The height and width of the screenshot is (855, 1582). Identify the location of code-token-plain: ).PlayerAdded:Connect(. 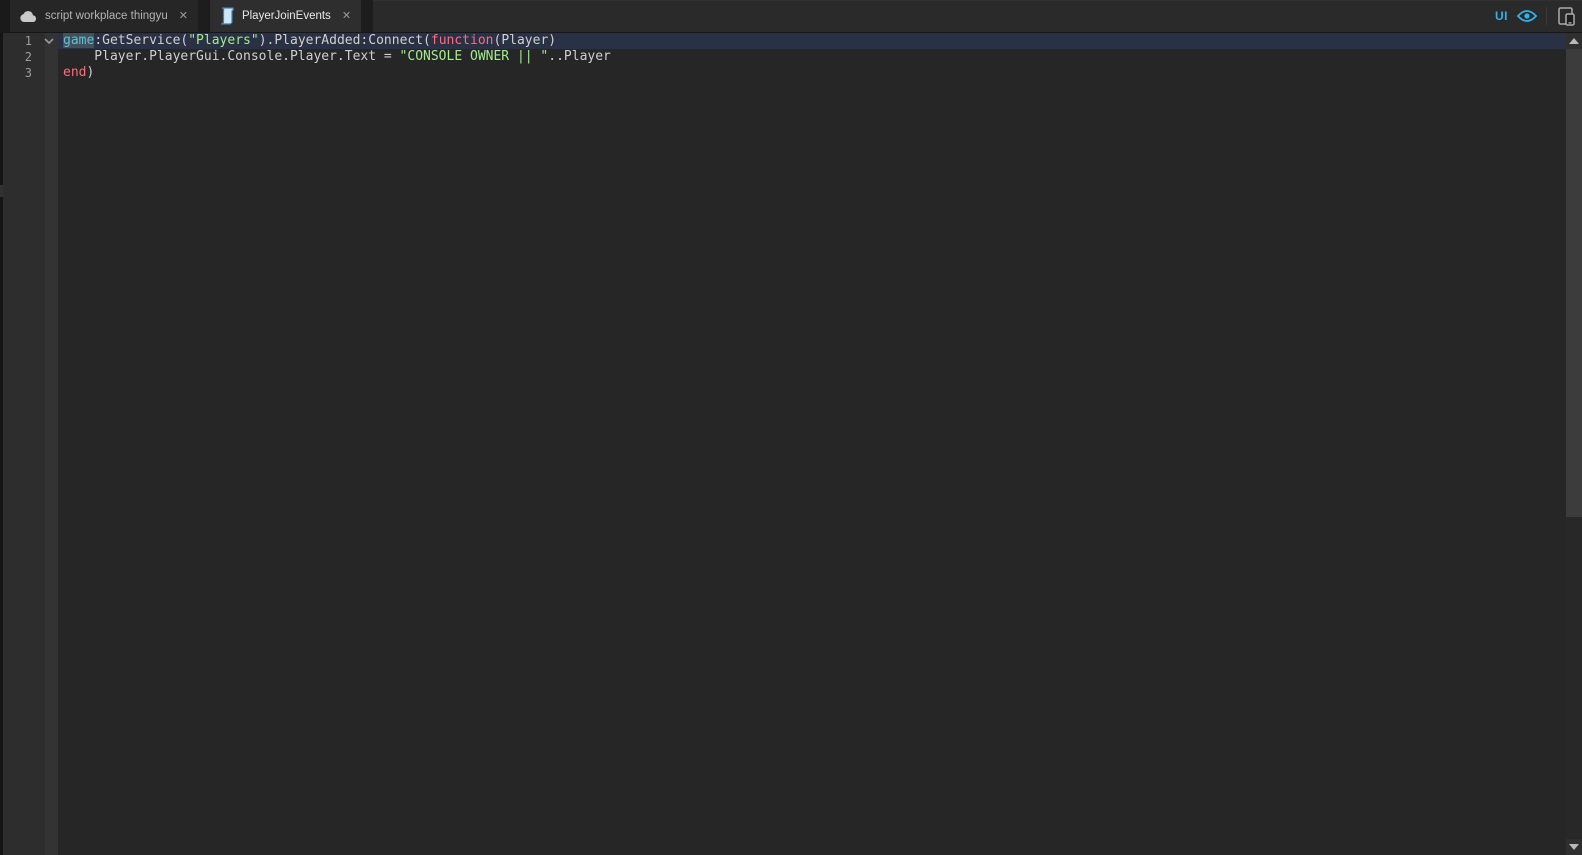
(344, 40).